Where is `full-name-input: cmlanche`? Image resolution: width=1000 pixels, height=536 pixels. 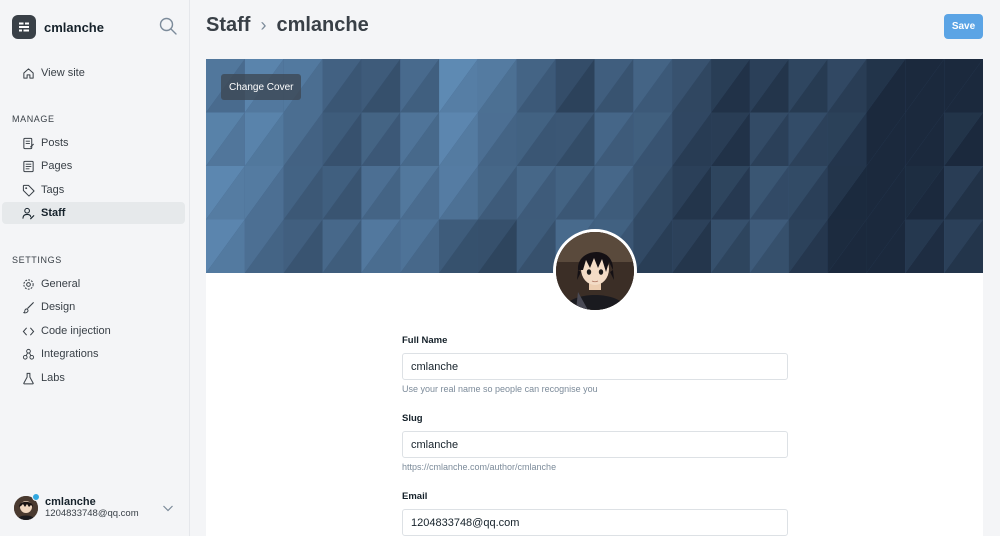 full-name-input: cmlanche is located at coordinates (595, 366).